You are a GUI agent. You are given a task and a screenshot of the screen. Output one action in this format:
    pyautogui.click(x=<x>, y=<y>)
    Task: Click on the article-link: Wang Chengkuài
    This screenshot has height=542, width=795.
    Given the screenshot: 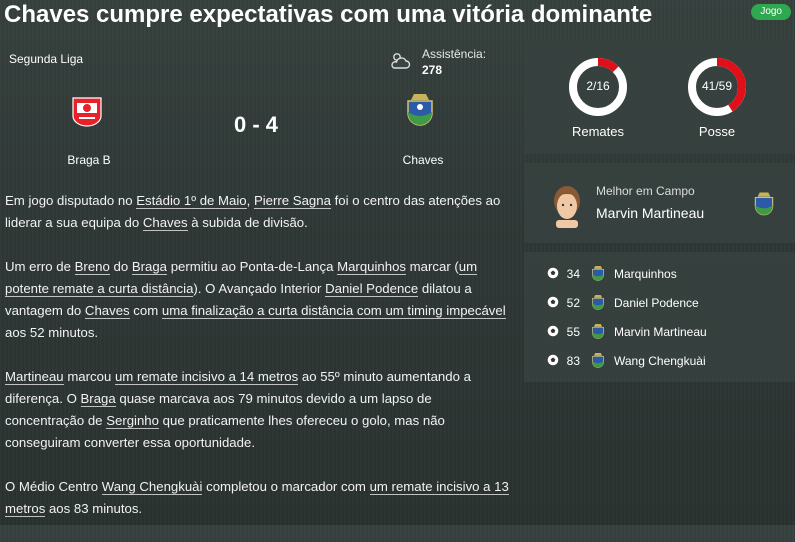 What is the action you would take?
    pyautogui.click(x=152, y=487)
    